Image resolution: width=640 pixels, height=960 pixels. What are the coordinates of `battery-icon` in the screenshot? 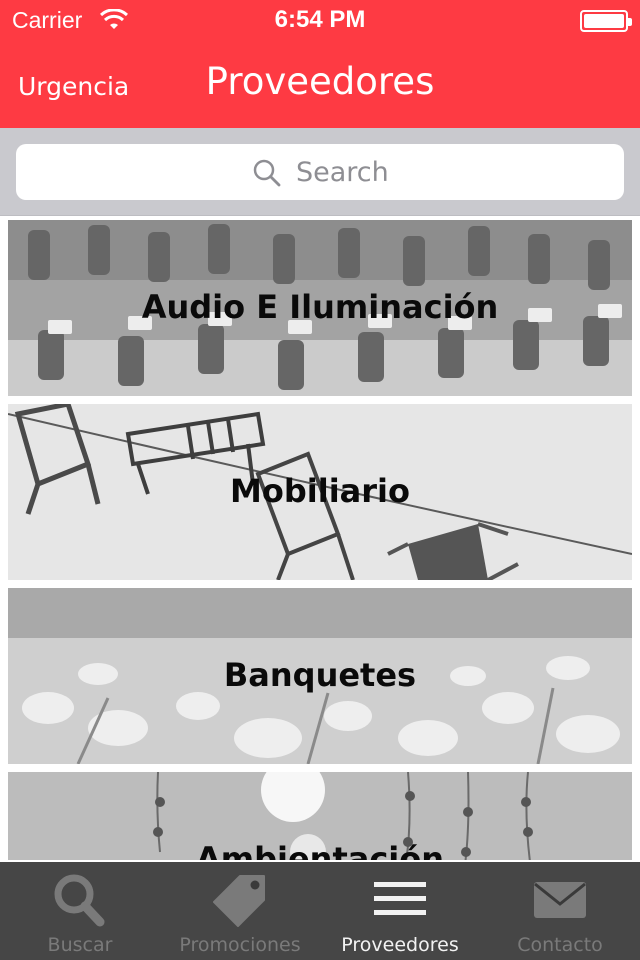 It's located at (606, 21).